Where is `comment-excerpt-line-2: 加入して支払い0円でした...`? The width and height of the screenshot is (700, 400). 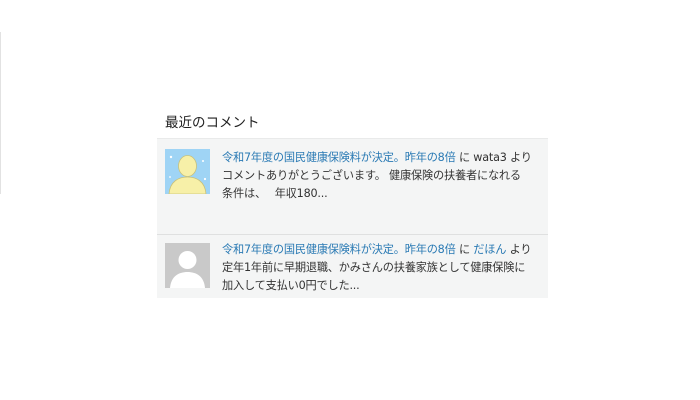 comment-excerpt-line-2: 加入して支払い0円でした... is located at coordinates (291, 285).